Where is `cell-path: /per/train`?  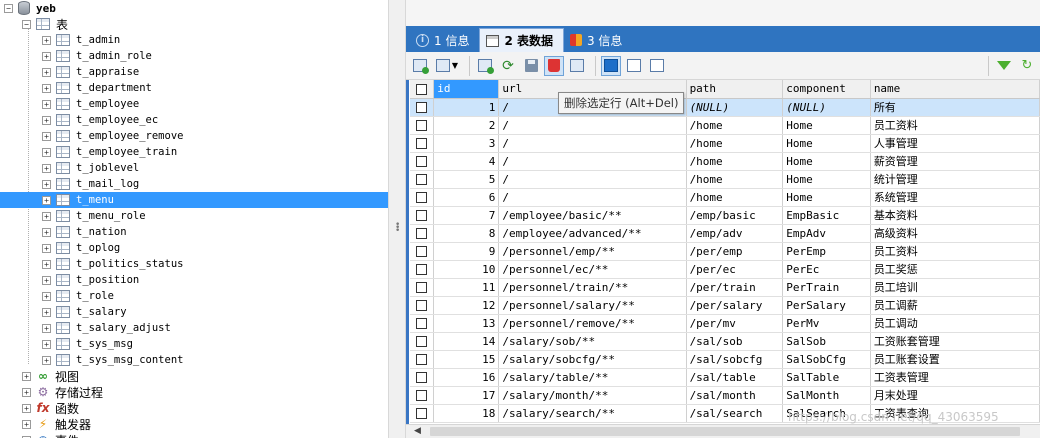
cell-path: /per/train is located at coordinates (735, 287).